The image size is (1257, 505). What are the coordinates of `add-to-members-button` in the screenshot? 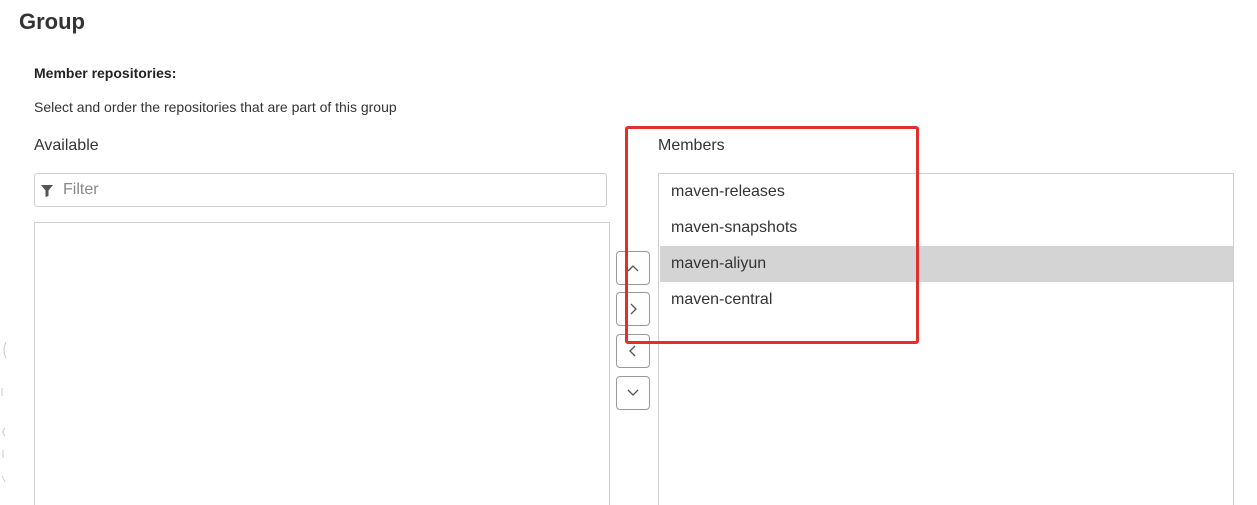 It's located at (633, 309).